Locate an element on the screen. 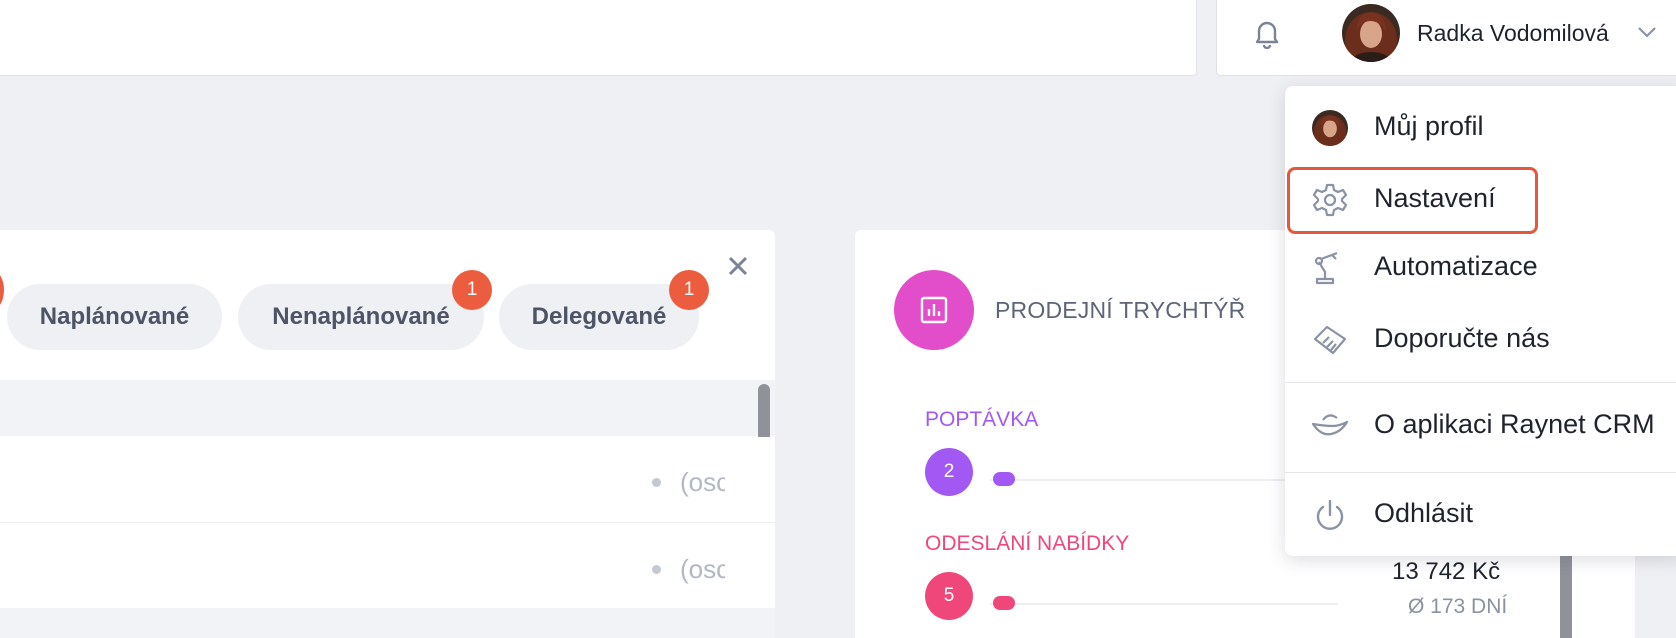 This screenshot has width=1676, height=638. stage-track is located at coordinates (1164, 604).